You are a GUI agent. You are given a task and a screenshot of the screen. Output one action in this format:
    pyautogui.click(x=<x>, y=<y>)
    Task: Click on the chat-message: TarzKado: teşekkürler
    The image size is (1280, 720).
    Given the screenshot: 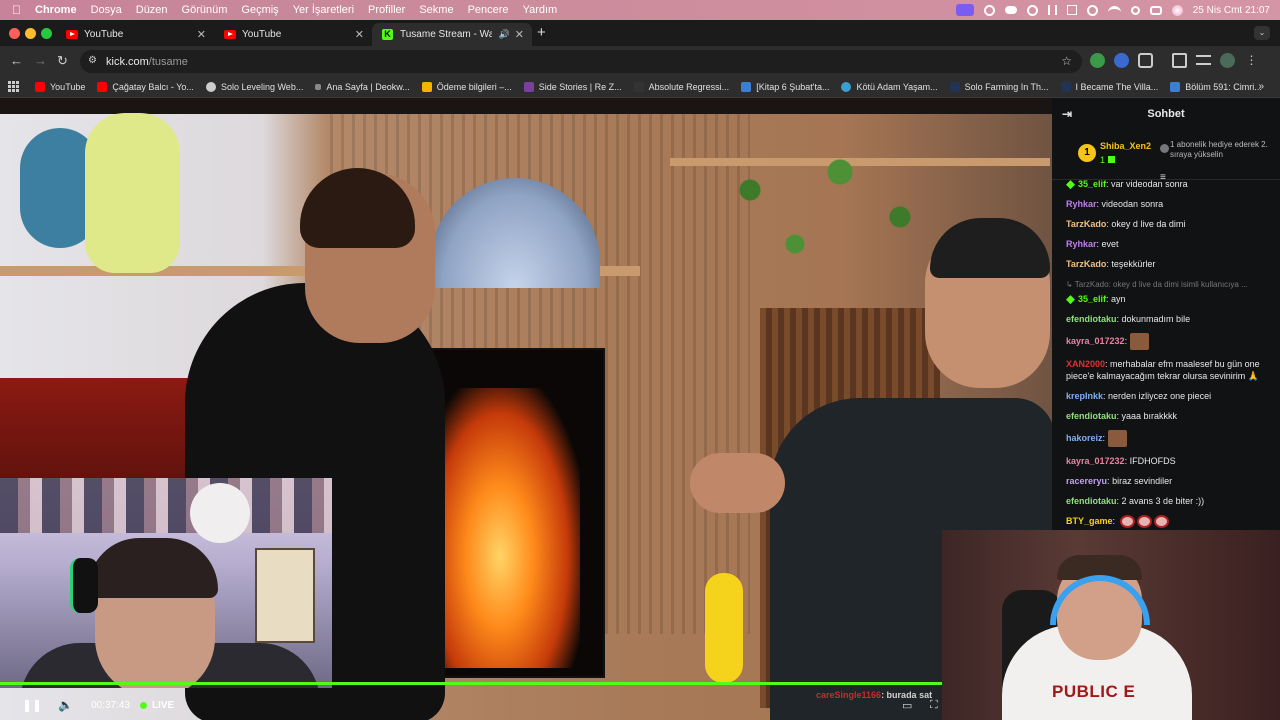 What is the action you would take?
    pyautogui.click(x=1166, y=264)
    